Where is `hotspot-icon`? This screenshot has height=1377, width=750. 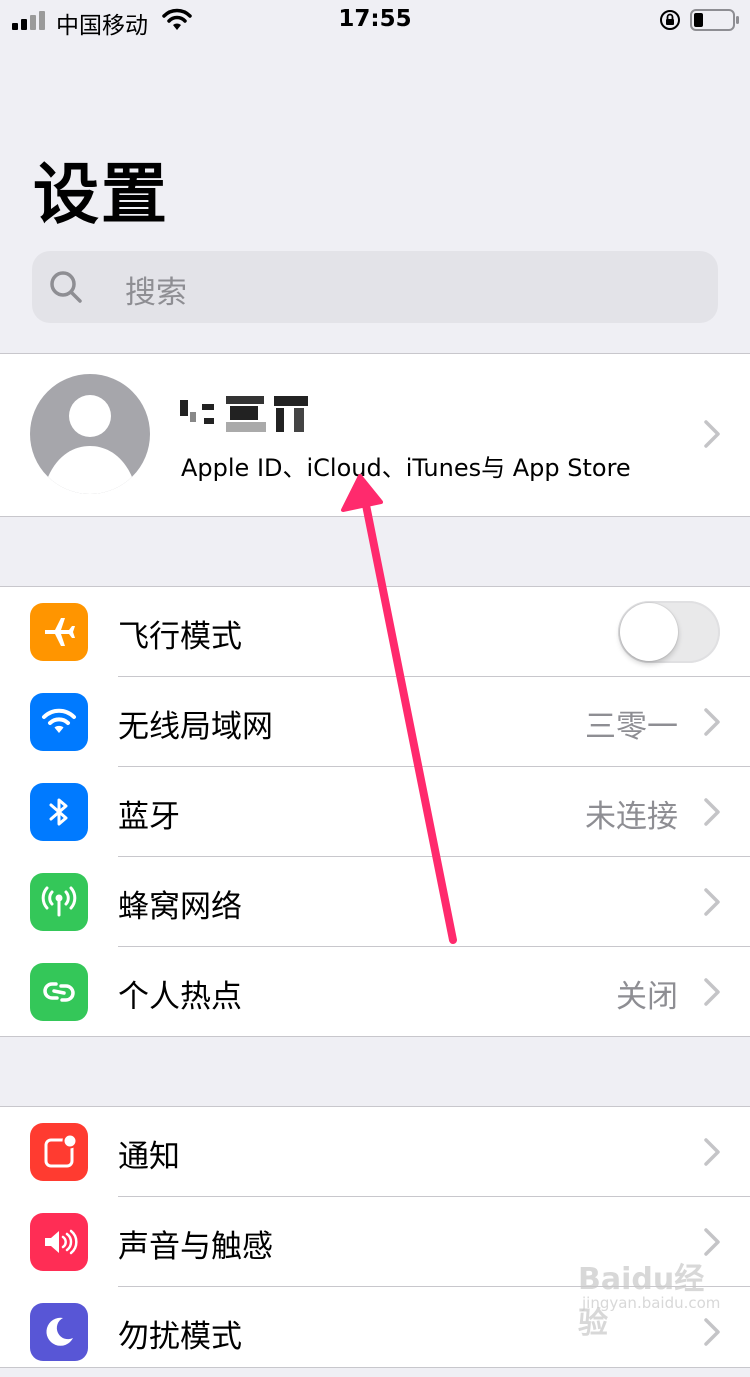
hotspot-icon is located at coordinates (59, 992).